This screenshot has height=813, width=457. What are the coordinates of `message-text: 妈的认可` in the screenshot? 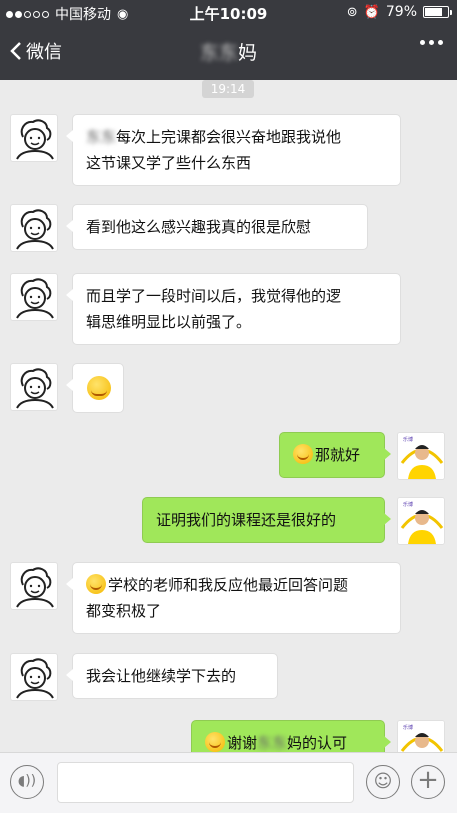 It's located at (317, 743).